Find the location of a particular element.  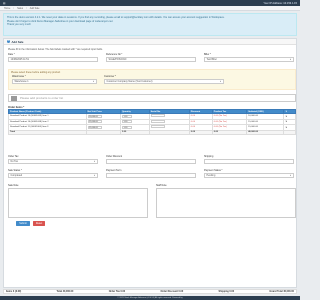

payment-status-select: Pending ▼ is located at coordinates (249, 175).